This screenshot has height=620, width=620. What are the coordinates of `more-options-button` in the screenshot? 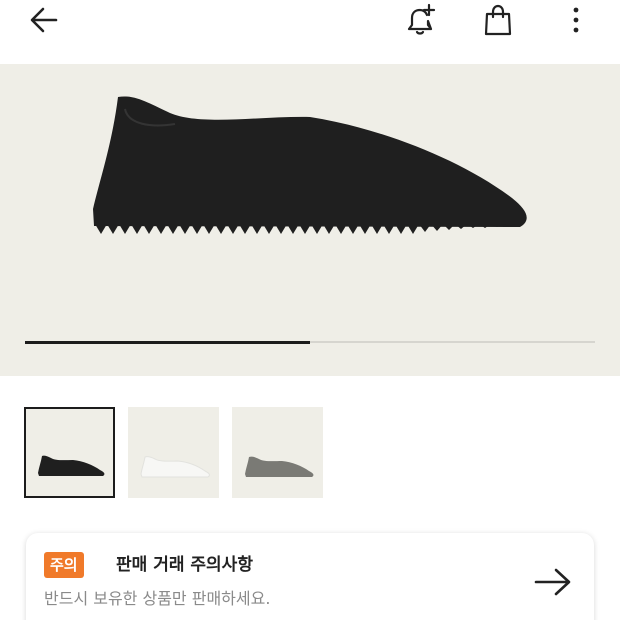 It's located at (576, 20).